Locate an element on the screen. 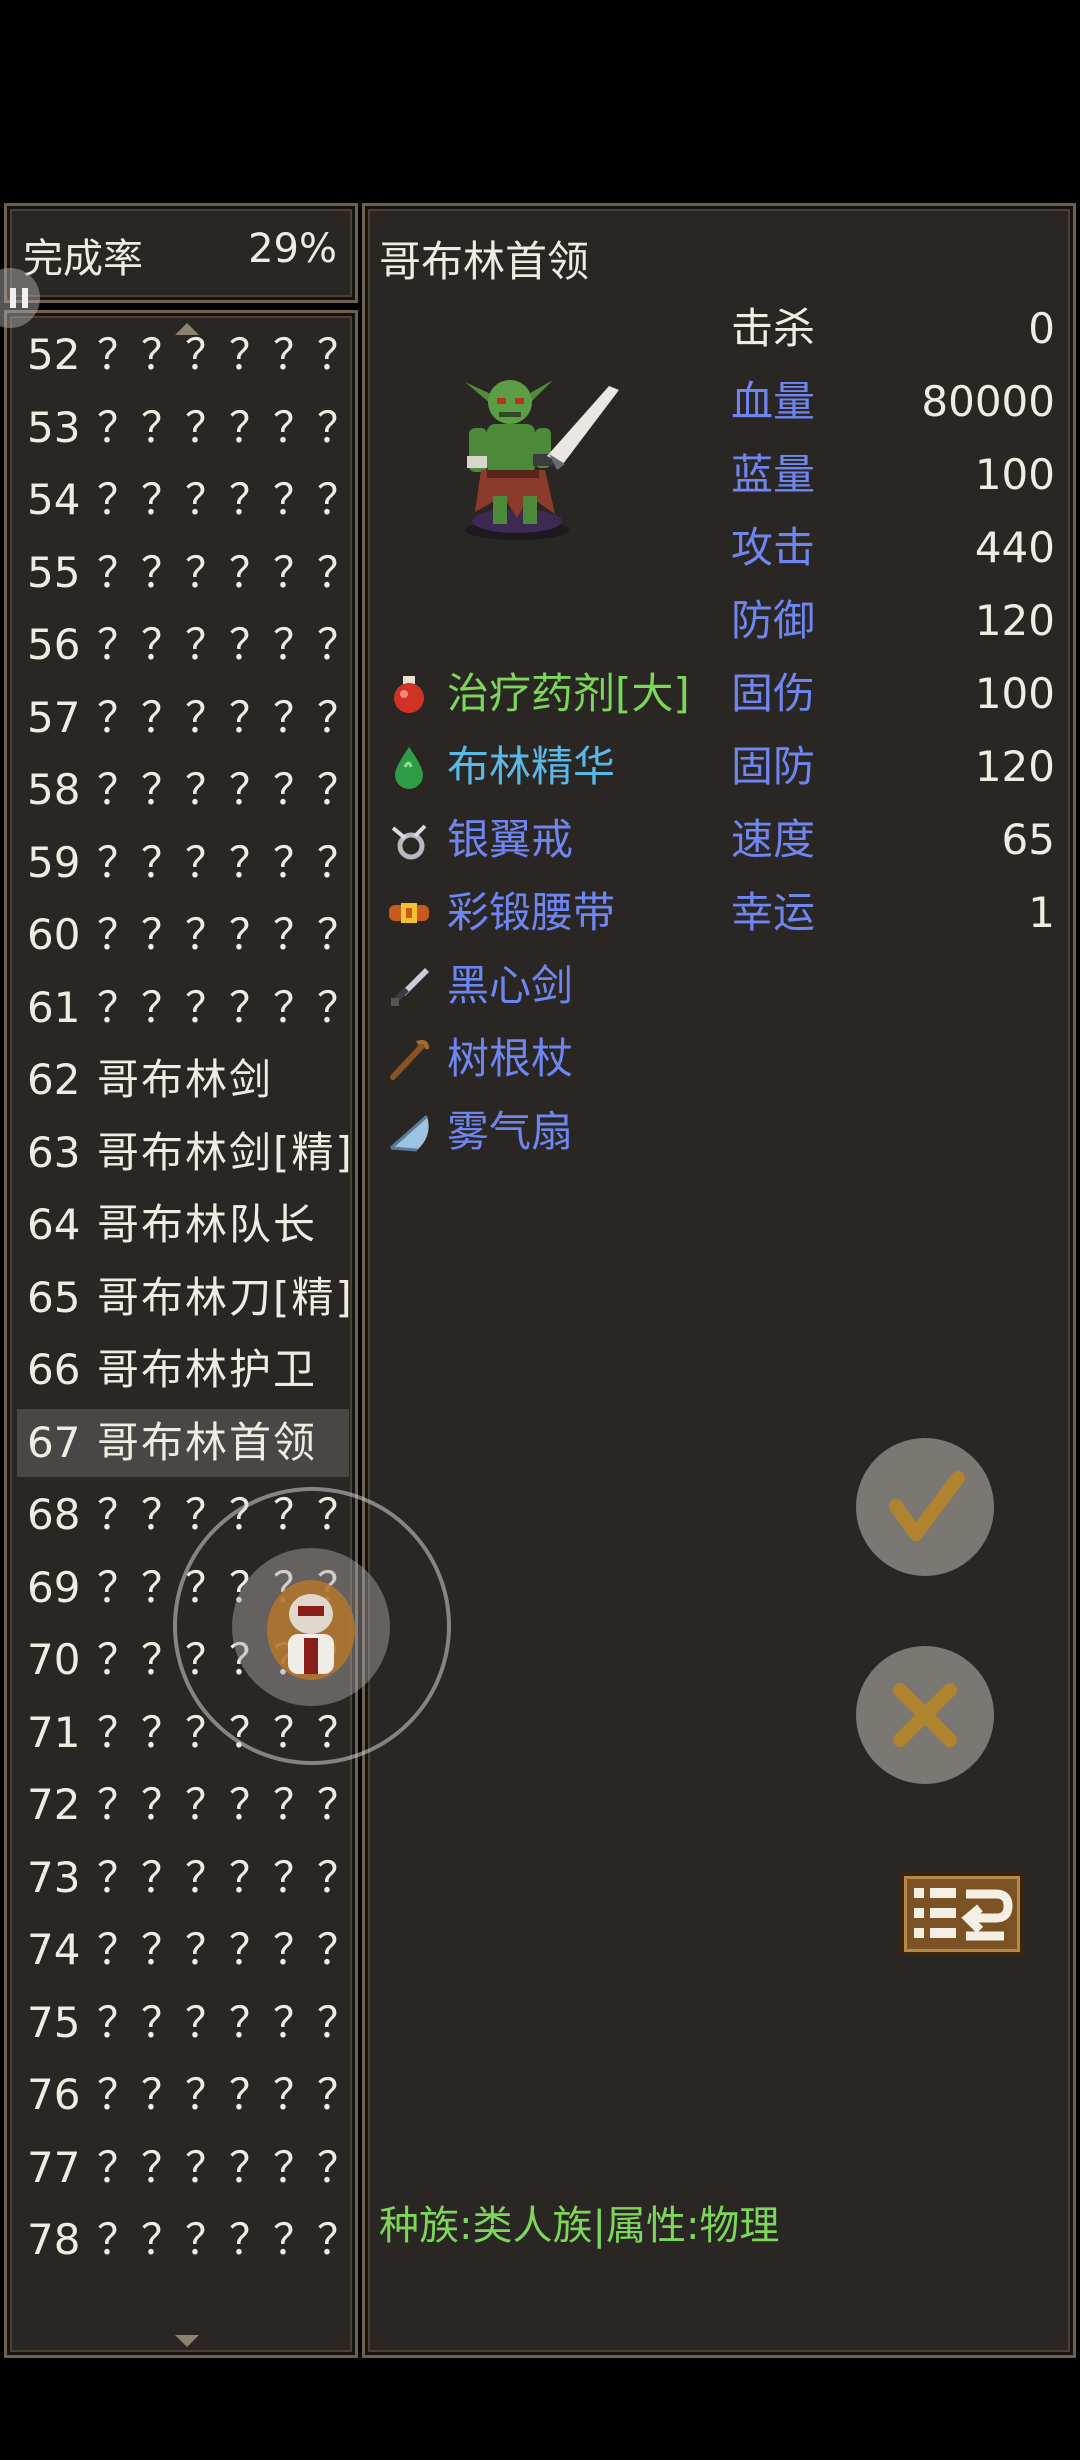 Image resolution: width=1080 pixels, height=2460 pixels. list-toggle-button is located at coordinates (962, 1914).